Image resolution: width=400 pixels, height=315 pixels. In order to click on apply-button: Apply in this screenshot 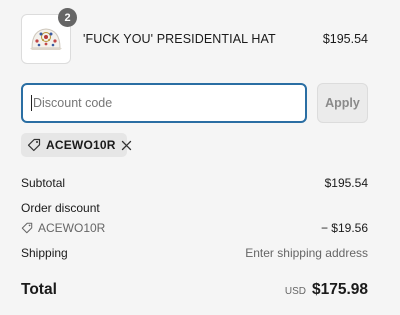, I will do `click(342, 103)`.